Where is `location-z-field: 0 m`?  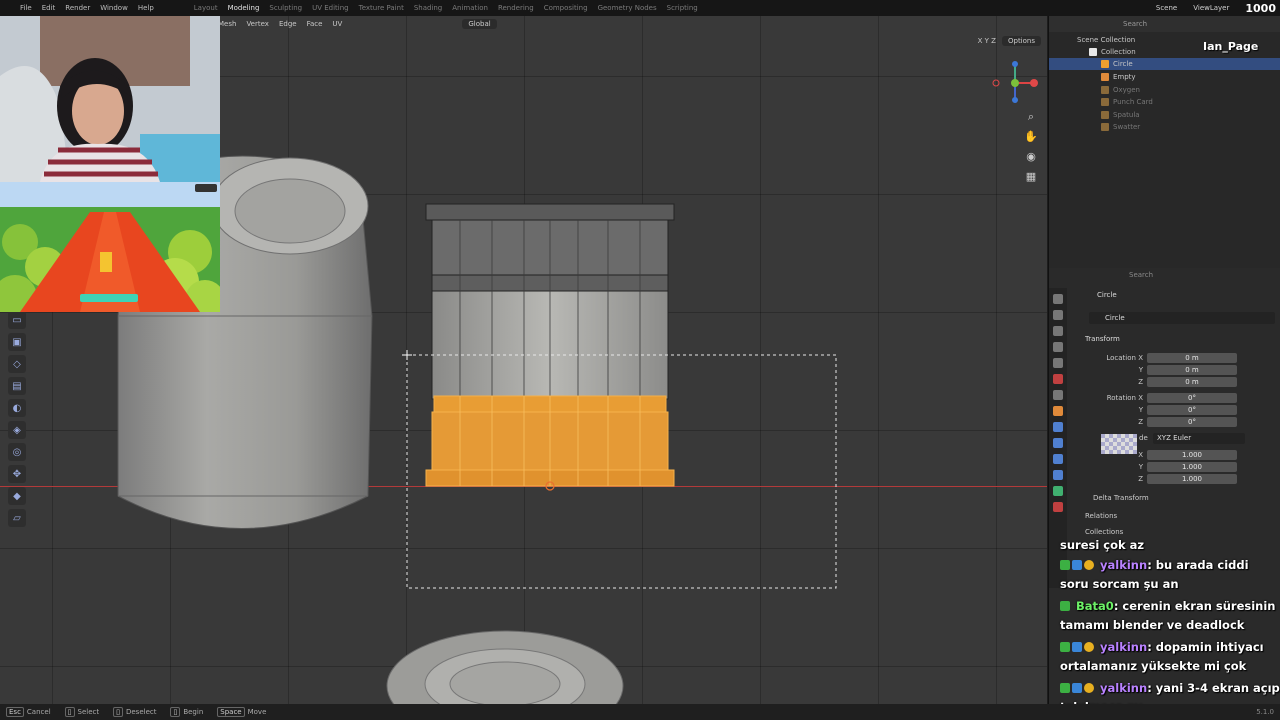
location-z-field: 0 m is located at coordinates (1192, 381).